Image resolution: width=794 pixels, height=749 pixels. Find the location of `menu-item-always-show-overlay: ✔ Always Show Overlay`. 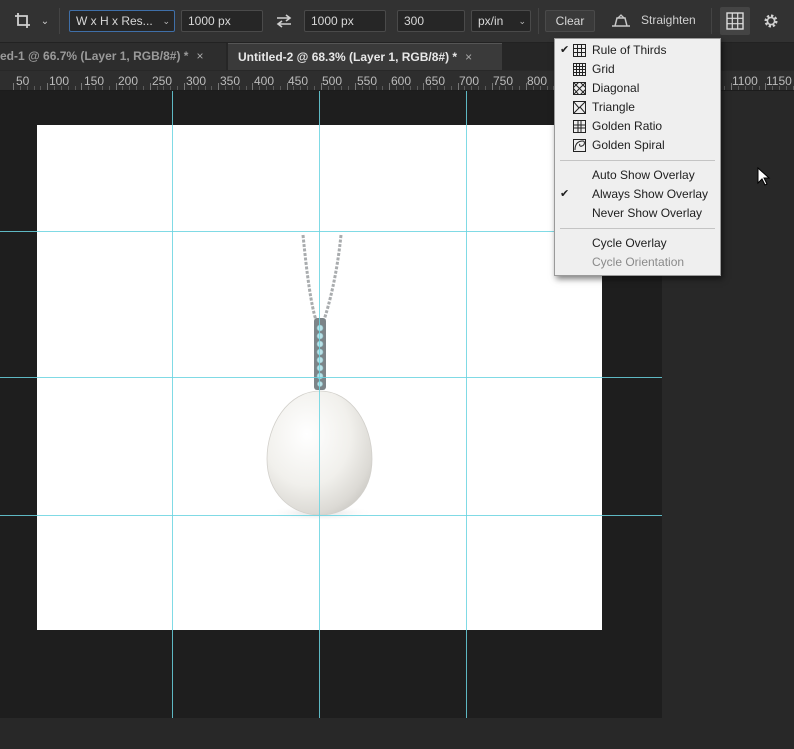

menu-item-always-show-overlay: ✔ Always Show Overlay is located at coordinates (637, 194).